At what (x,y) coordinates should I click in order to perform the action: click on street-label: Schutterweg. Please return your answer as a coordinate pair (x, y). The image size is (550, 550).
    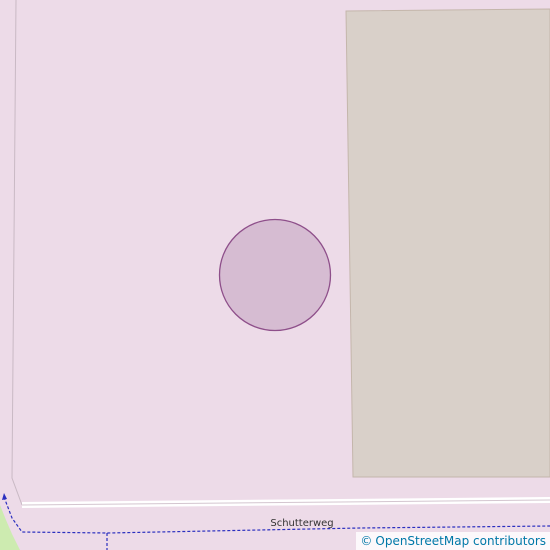
    Looking at the image, I should click on (301, 523).